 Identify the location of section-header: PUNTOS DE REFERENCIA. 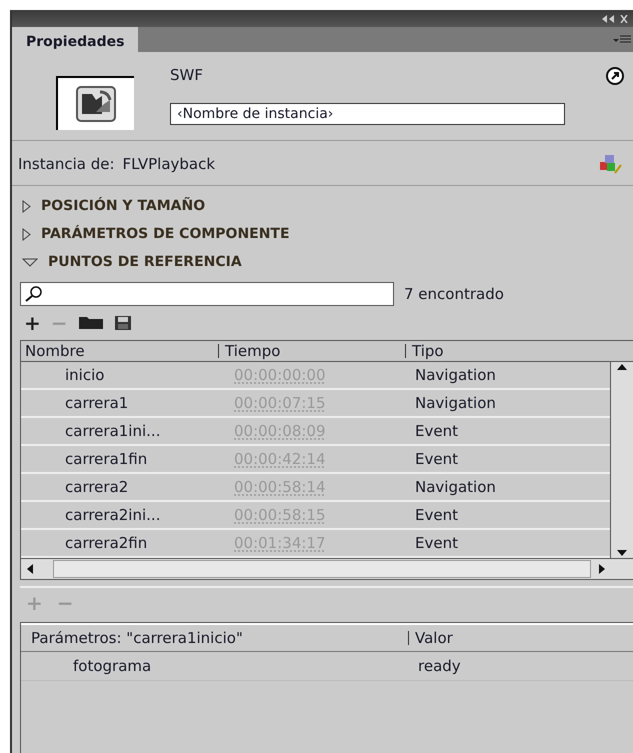
(322, 262).